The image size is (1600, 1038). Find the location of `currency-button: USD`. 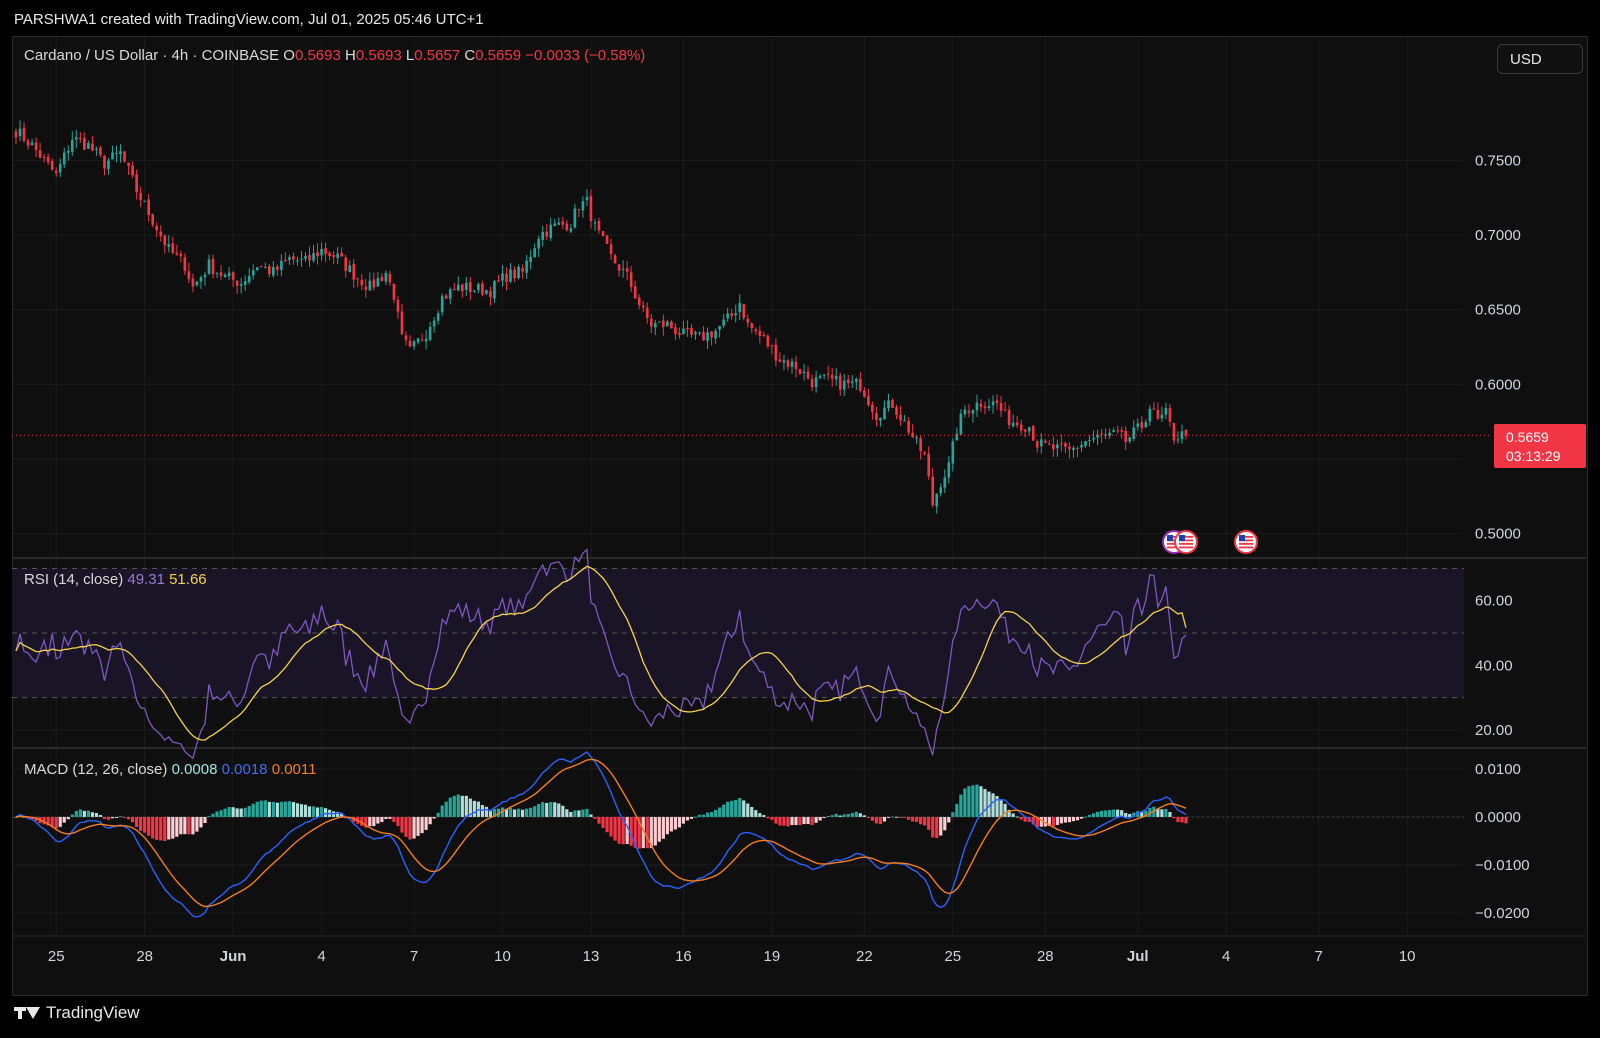

currency-button: USD is located at coordinates (1540, 59).